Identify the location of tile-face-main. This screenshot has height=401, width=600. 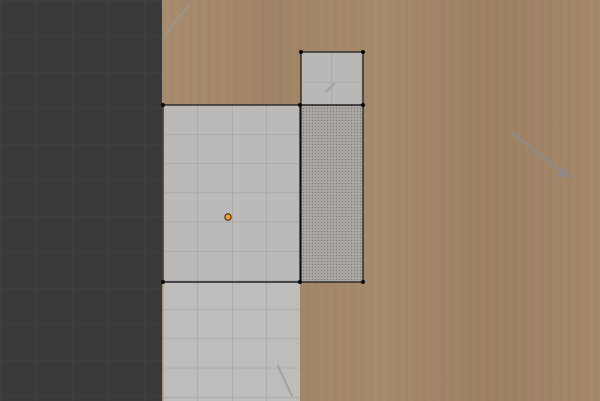
(231, 193).